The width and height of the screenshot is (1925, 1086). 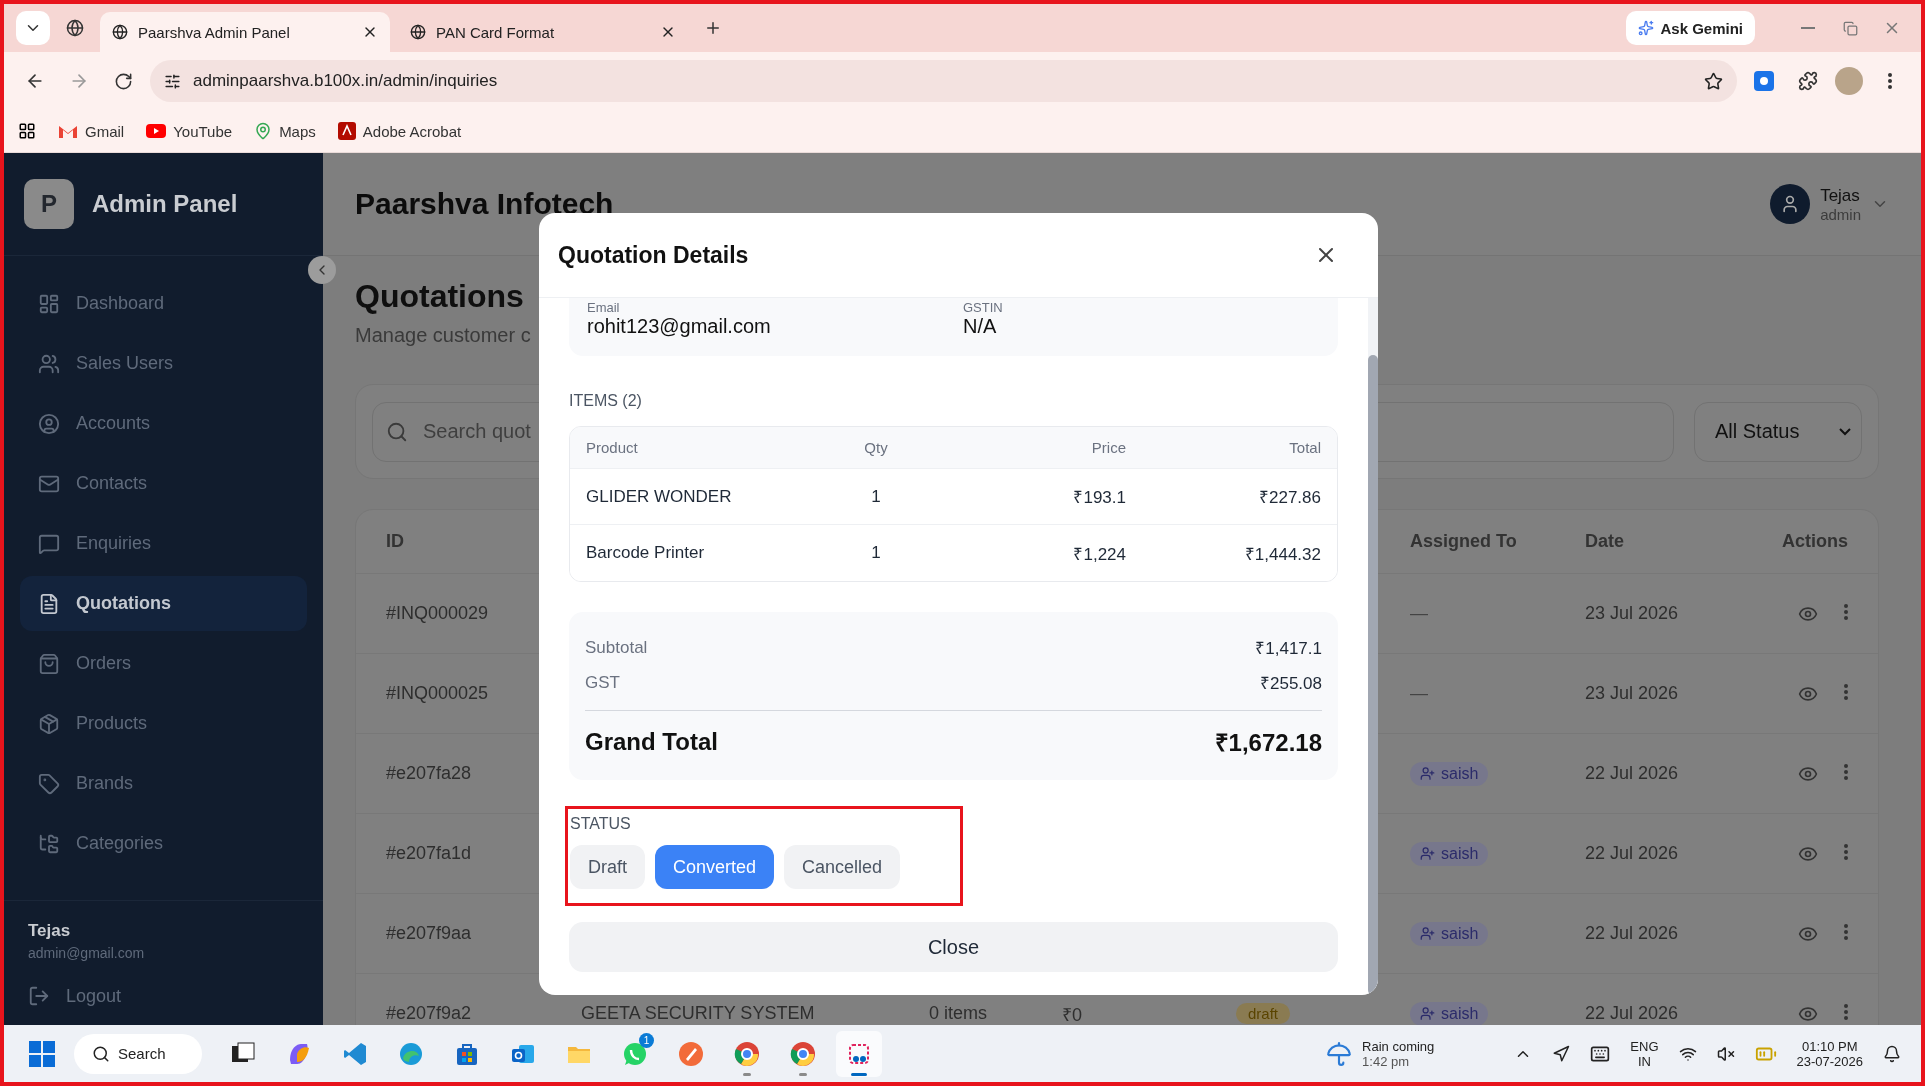 What do you see at coordinates (439, 296) in the screenshot?
I see `page-title: Quotations` at bounding box center [439, 296].